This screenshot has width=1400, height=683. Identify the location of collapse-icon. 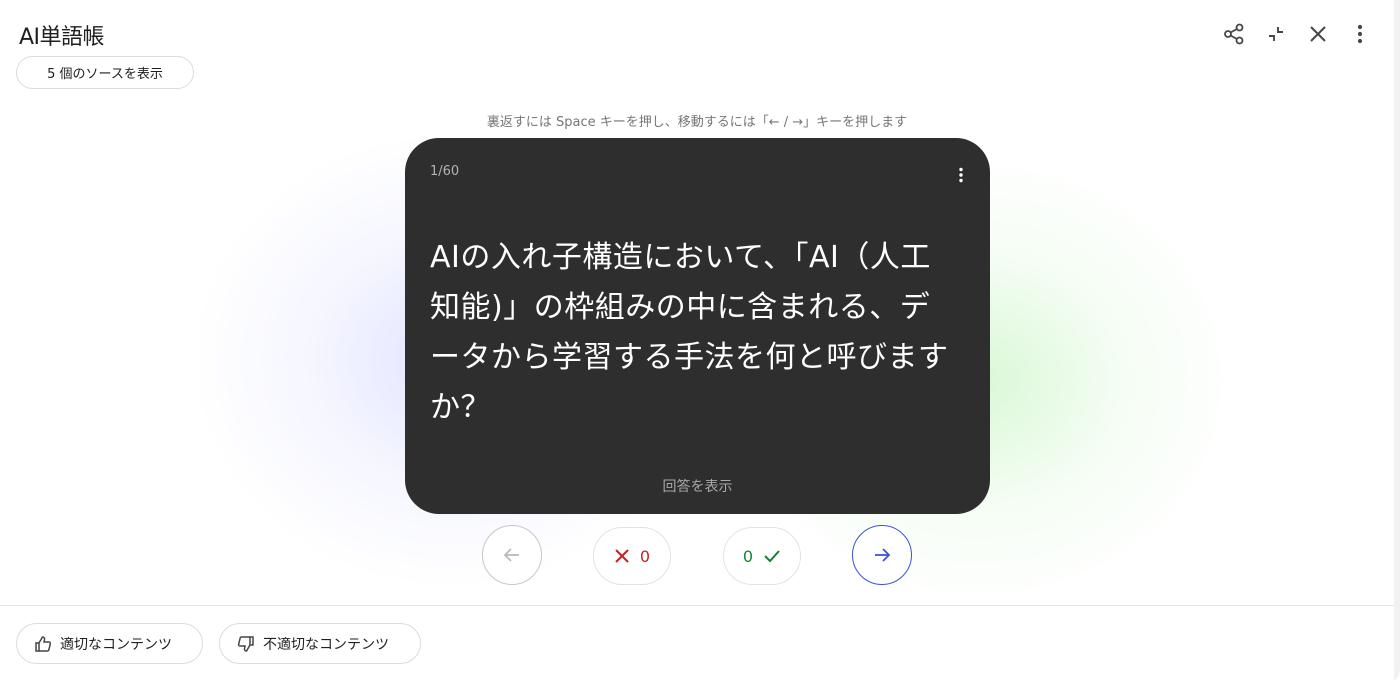
(1276, 34).